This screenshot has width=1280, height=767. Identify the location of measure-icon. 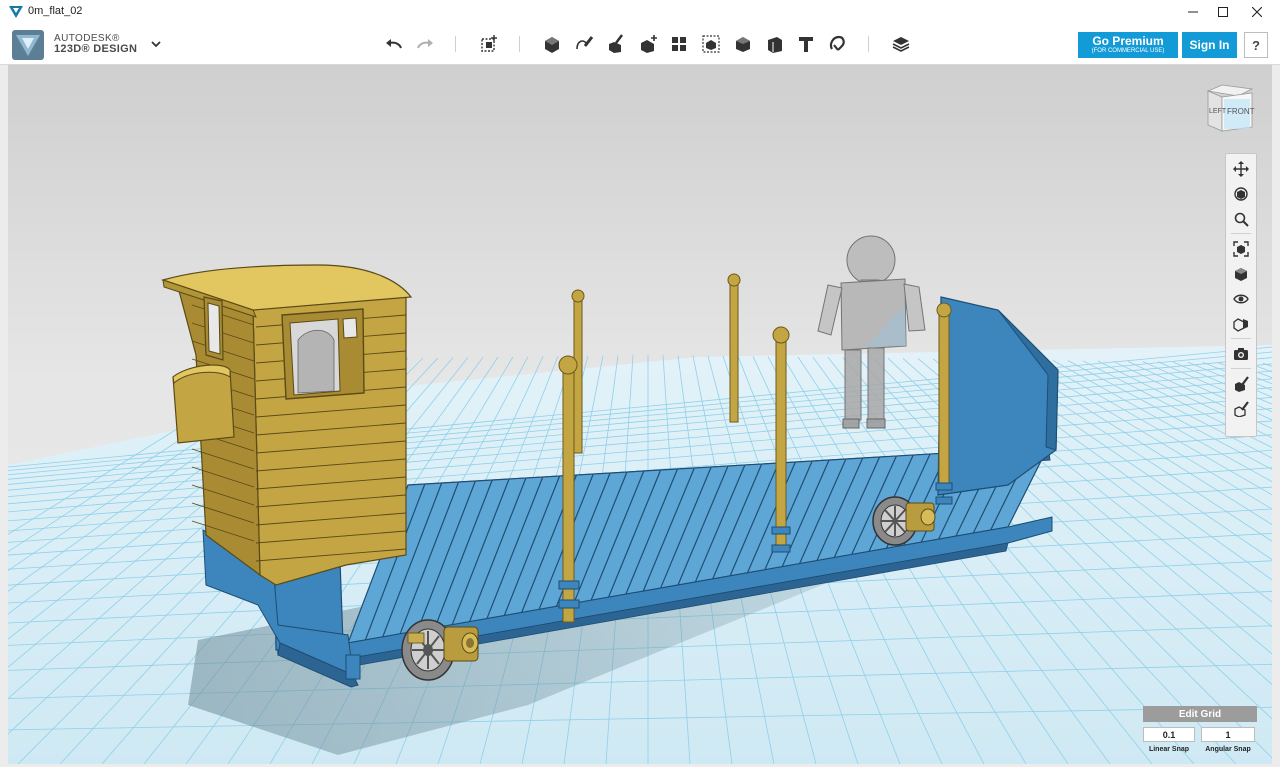
(775, 45).